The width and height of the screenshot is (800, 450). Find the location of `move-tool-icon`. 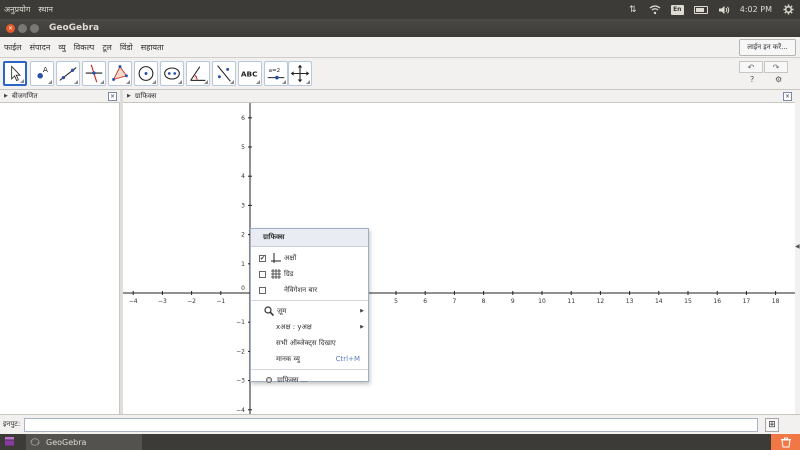

move-tool-icon is located at coordinates (15, 73).